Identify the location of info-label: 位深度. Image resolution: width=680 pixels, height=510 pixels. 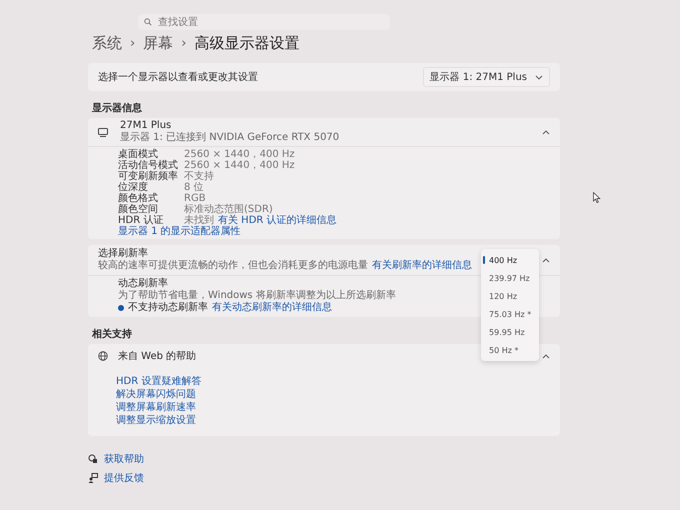
(133, 187).